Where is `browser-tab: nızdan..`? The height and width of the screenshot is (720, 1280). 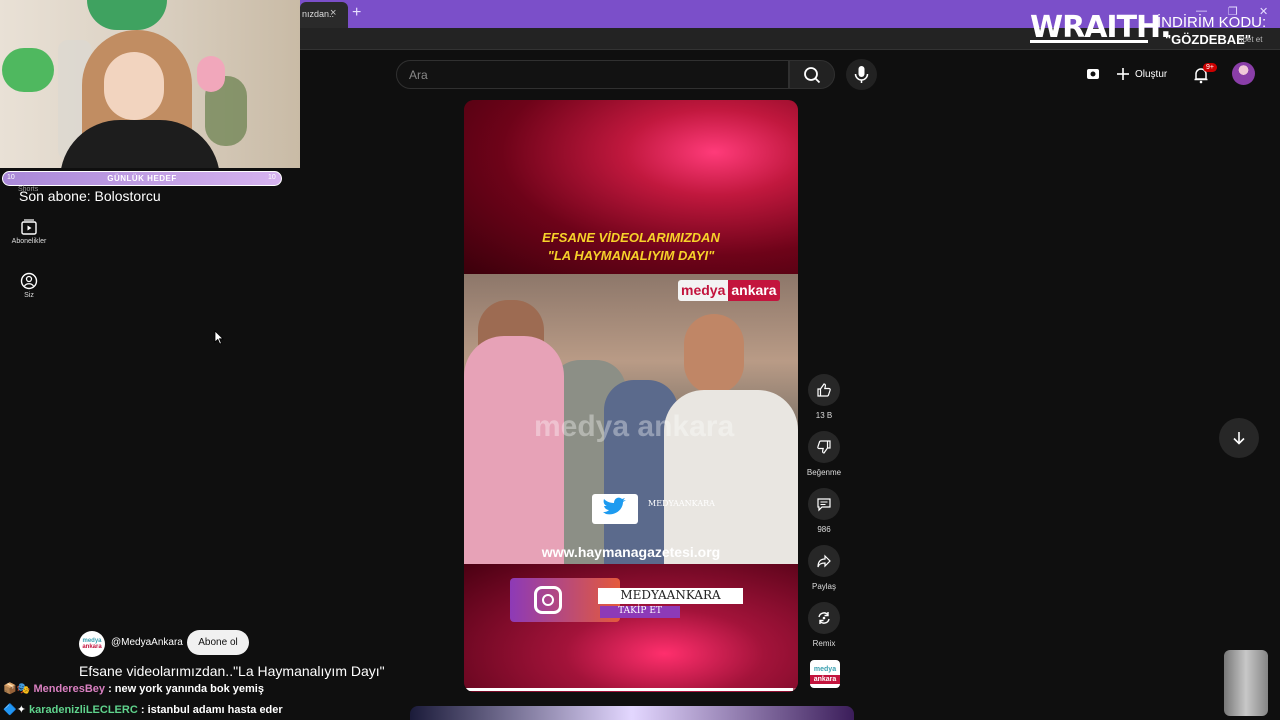
browser-tab: nızdan.. is located at coordinates (324, 15).